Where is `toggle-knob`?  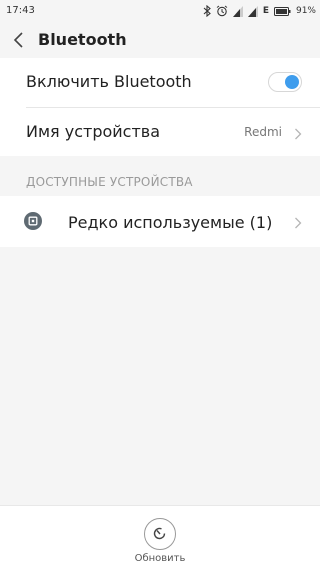 toggle-knob is located at coordinates (292, 82).